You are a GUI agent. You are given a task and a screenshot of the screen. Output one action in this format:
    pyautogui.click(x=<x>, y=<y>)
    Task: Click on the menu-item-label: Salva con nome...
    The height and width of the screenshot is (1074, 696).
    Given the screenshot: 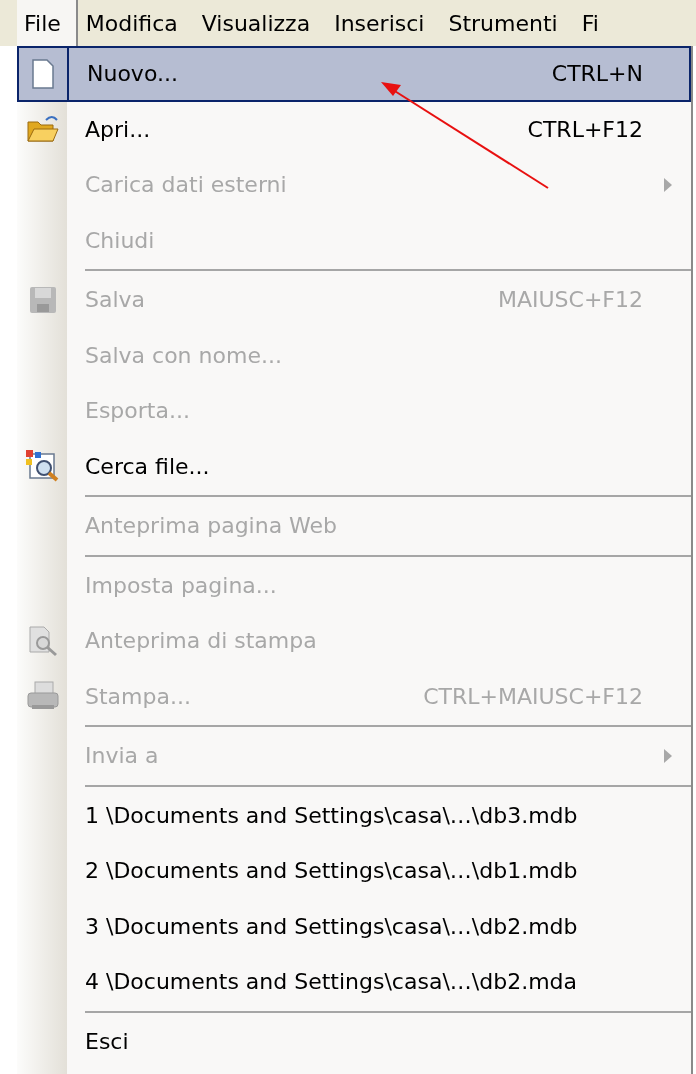 What is the action you would take?
    pyautogui.click(x=183, y=355)
    